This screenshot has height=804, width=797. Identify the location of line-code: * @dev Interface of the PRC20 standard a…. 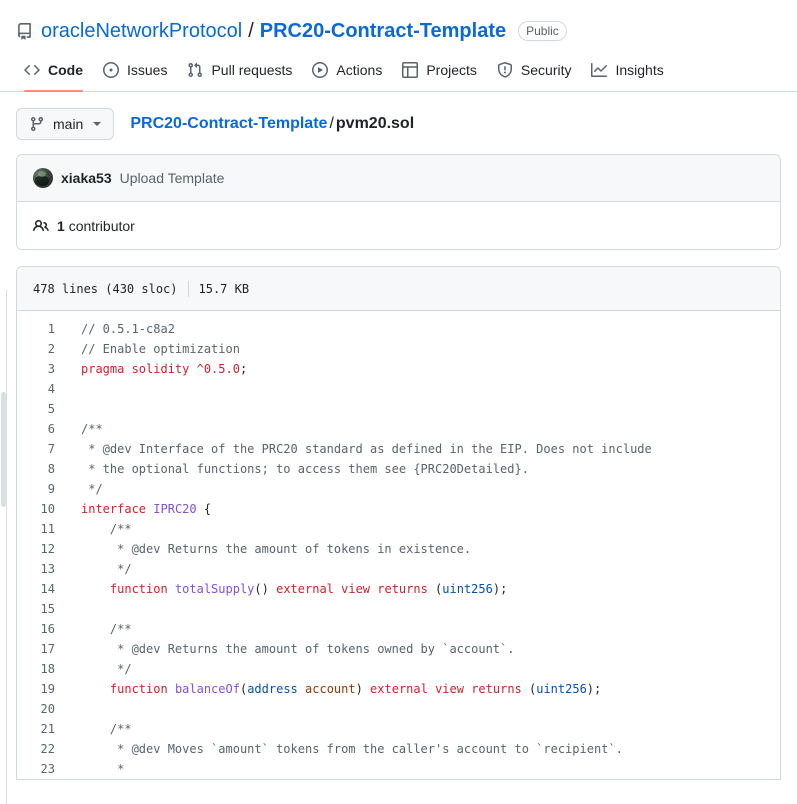
(360, 449).